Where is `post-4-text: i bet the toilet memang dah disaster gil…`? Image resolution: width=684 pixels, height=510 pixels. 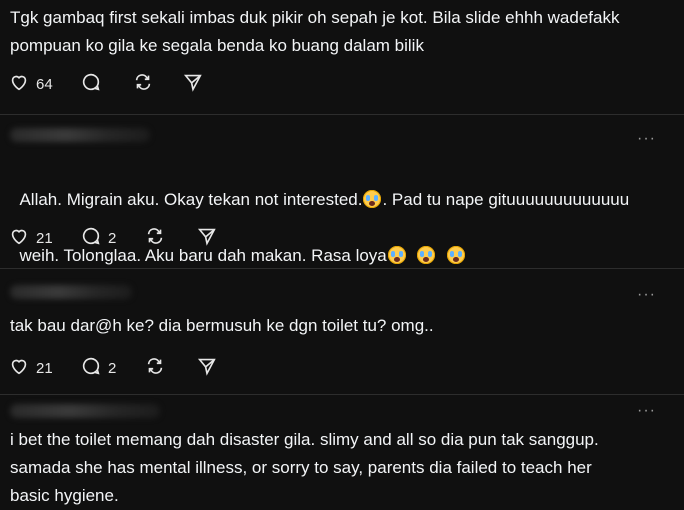
post-4-text: i bet the toilet memang dah disaster gil… is located at coordinates (304, 467).